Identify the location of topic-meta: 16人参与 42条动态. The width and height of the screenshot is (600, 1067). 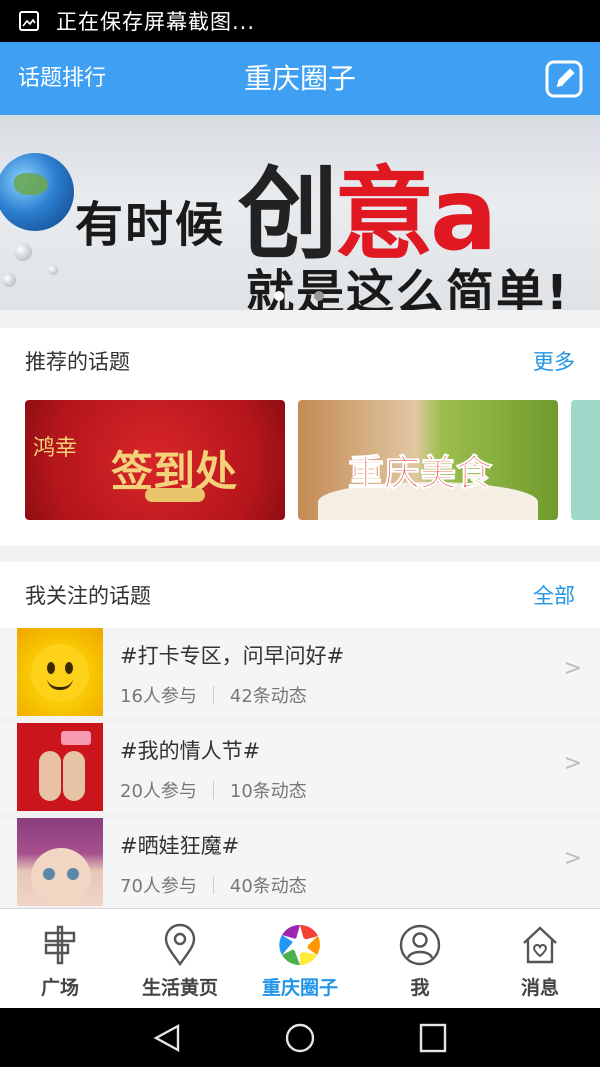
(213, 695).